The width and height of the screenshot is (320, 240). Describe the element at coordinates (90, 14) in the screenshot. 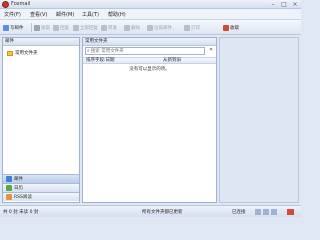

I see `menu-tools: 工具(T)` at that location.